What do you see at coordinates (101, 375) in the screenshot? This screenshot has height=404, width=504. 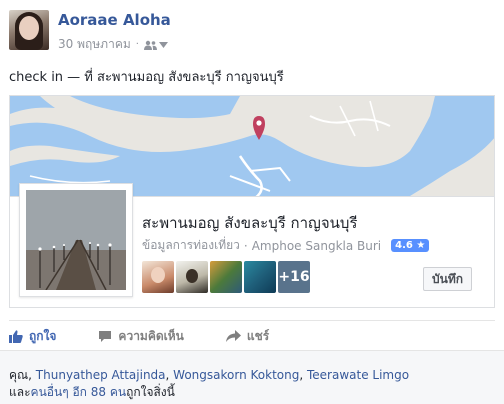 I see `liker-link: Thunyathep Attajinda` at bounding box center [101, 375].